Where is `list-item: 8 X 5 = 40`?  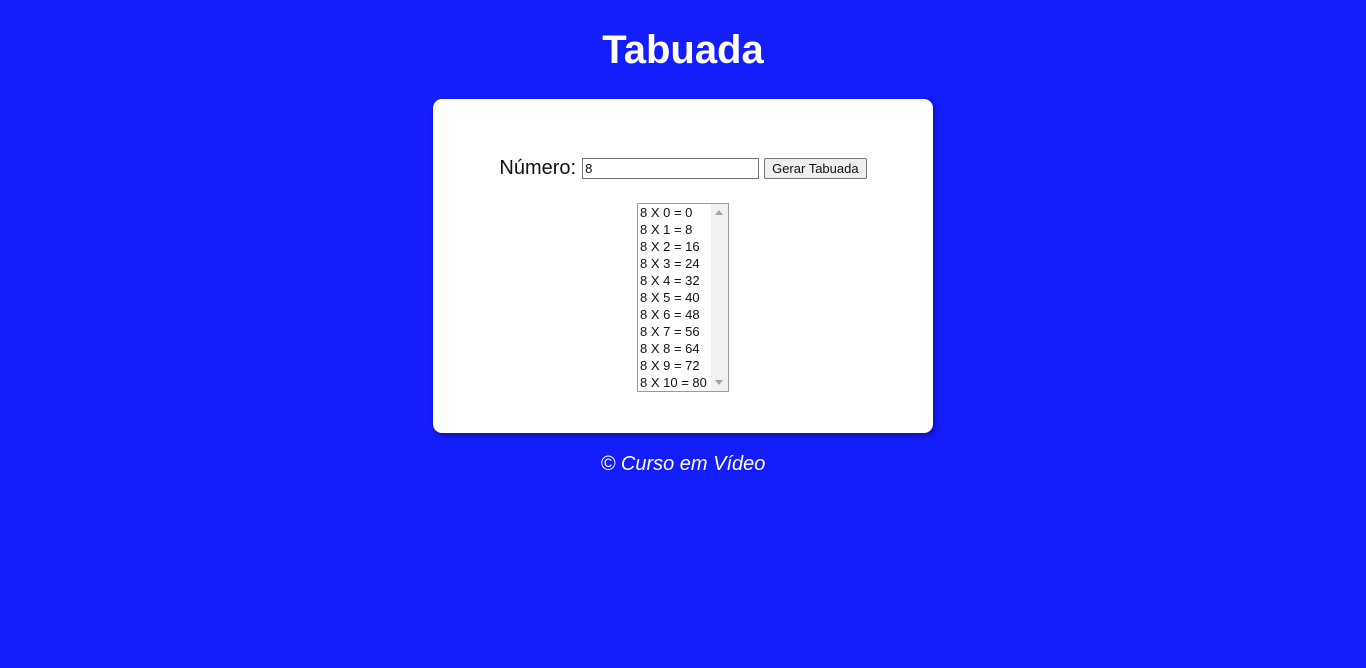
list-item: 8 X 5 = 40 is located at coordinates (676, 297).